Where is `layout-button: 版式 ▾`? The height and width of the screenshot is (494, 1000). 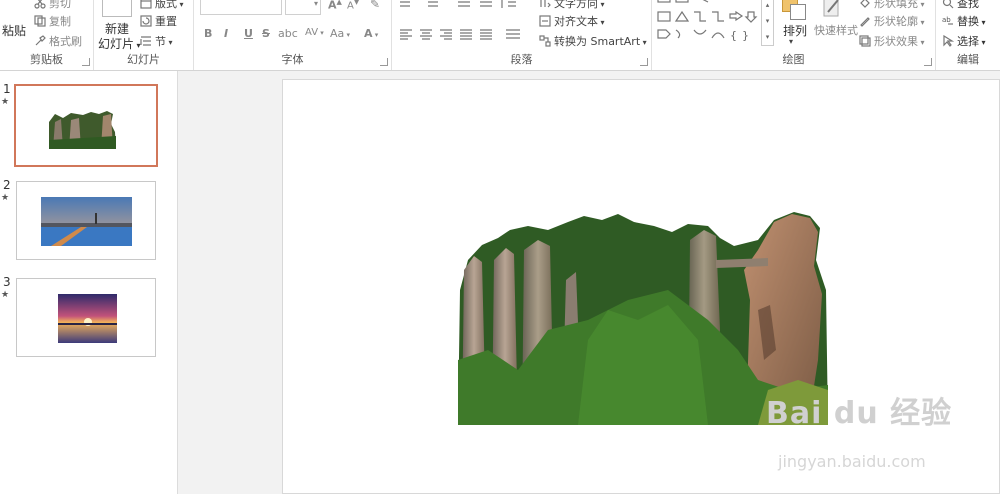 layout-button: 版式 ▾ is located at coordinates (162, 5).